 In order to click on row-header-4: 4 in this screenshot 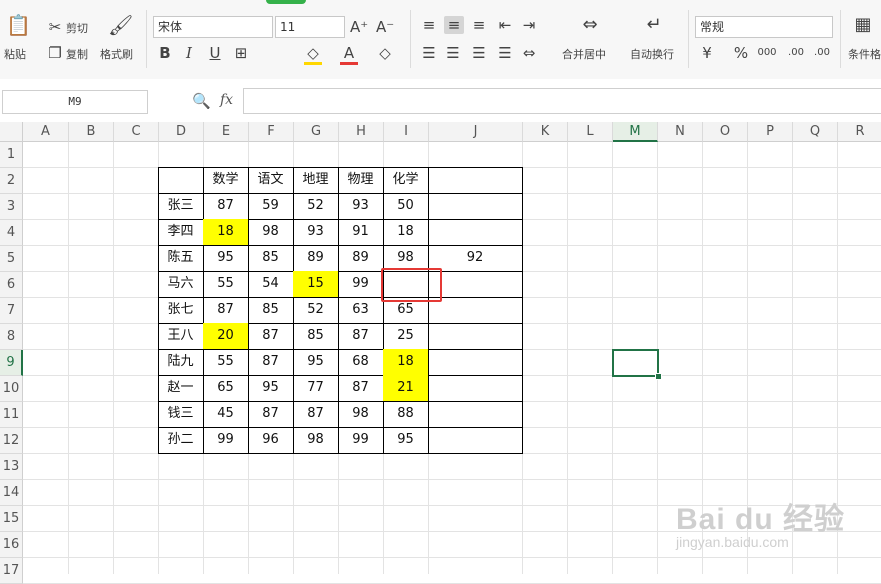, I will do `click(11, 233)`.